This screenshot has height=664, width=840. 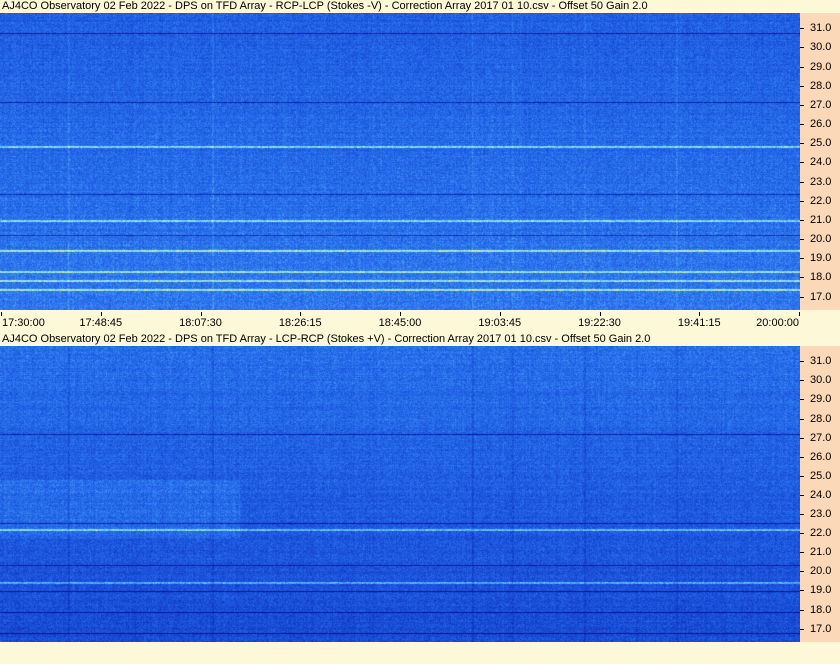 I want to click on time-axis-tick-label: 20:00:00, so click(x=777, y=323).